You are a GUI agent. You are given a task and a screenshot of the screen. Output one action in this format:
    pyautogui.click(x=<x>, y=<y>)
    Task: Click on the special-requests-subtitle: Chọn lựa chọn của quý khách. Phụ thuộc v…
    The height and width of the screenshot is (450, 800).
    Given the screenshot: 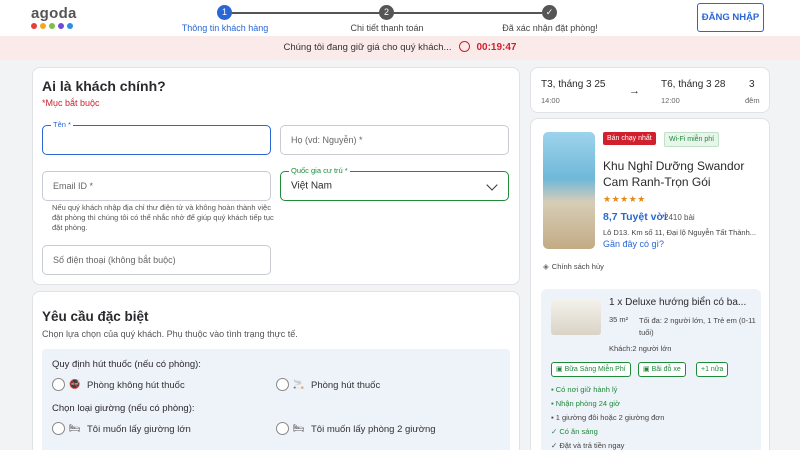 What is the action you would take?
    pyautogui.click(x=170, y=334)
    